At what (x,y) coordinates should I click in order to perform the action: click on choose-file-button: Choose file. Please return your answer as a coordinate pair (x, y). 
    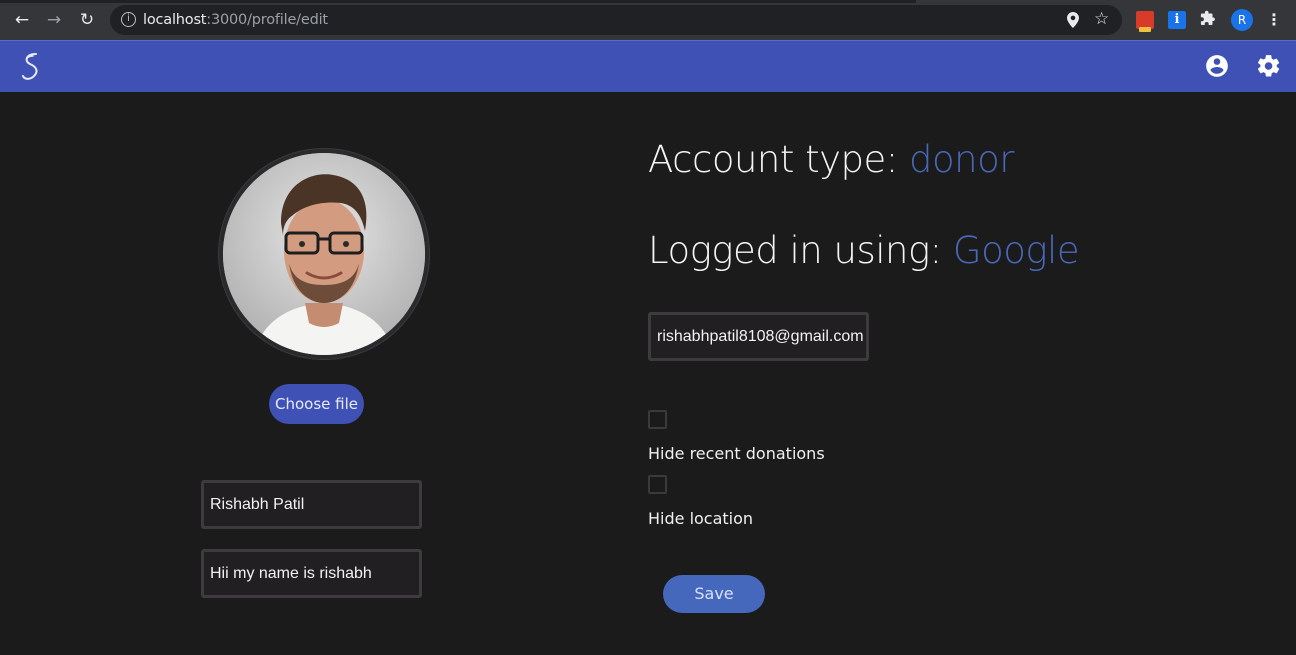
    Looking at the image, I should click on (316, 404).